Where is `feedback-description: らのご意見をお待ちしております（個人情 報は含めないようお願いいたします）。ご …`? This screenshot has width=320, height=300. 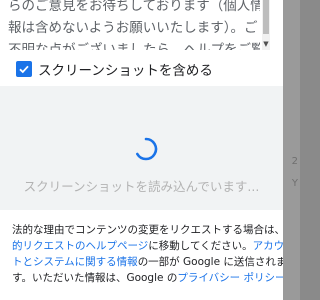
feedback-description: らのご意見をお待ちしております（個人情 報は含めないようお願いいたします）。ご … is located at coordinates (134, 25).